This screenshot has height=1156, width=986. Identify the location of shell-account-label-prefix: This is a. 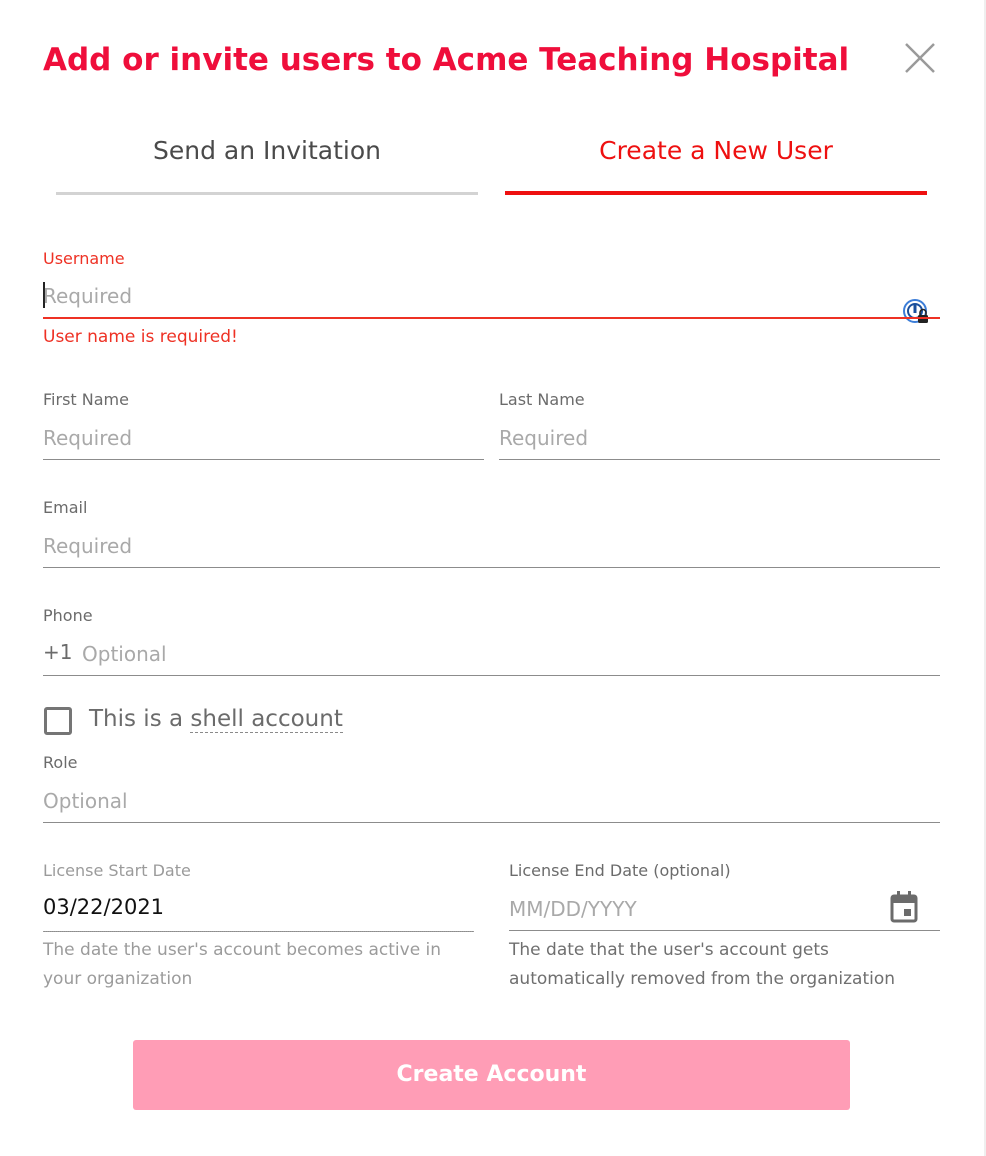
(140, 719).